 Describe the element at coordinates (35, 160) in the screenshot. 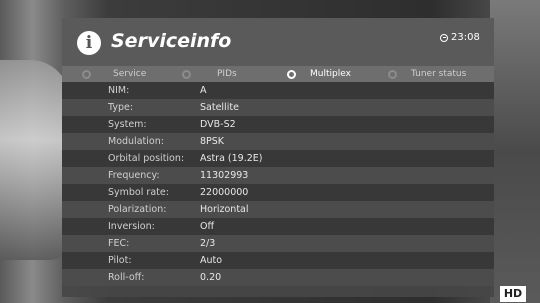

I see `background-car-image` at that location.